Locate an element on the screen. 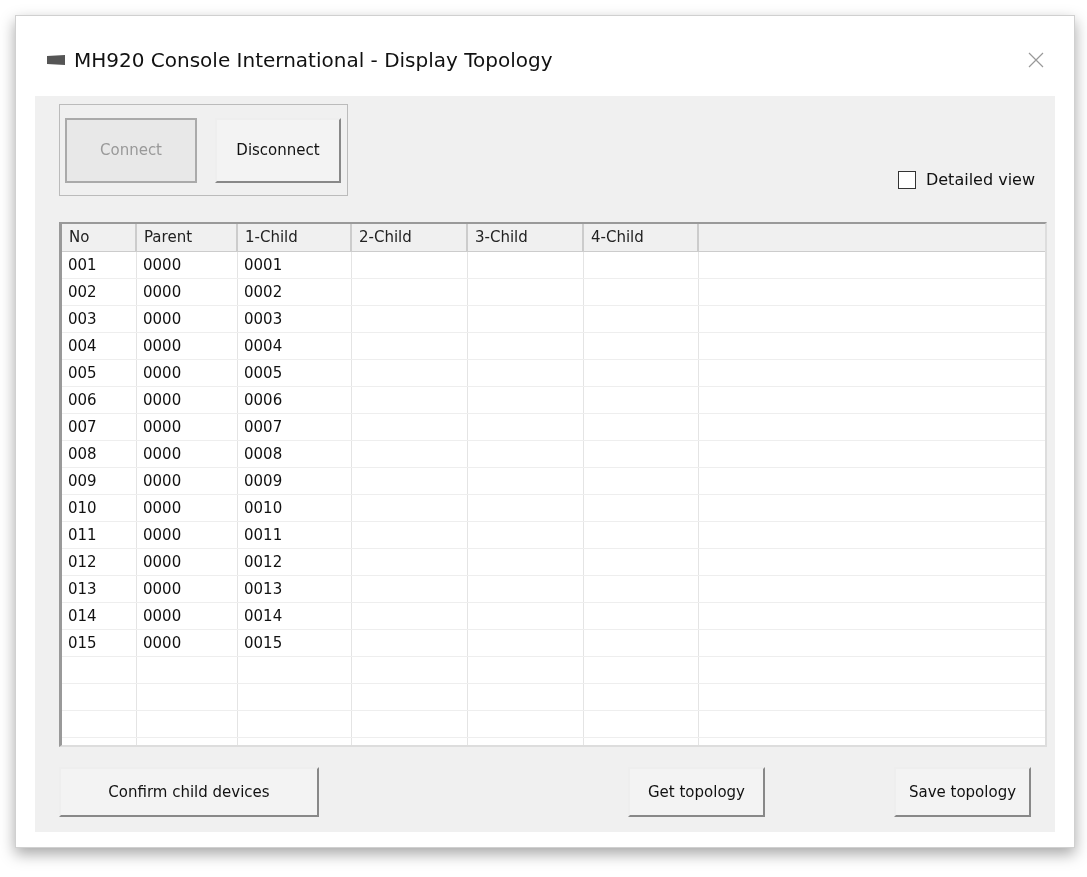 Image resolution: width=1087 pixels, height=877 pixels. table-cell: 0004 is located at coordinates (295, 346).